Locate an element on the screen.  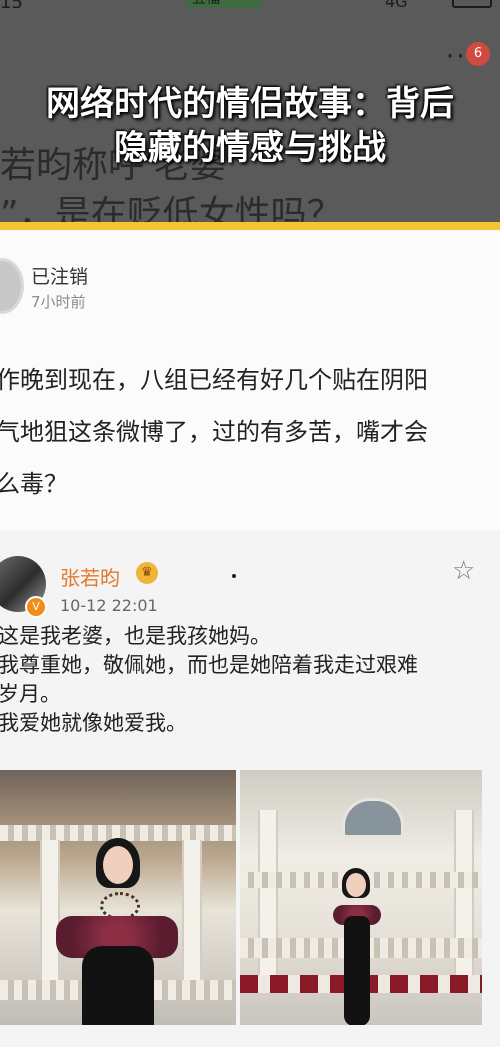
background-text-2: ”，是在贬低女性吗？ is located at coordinates (171, 210).